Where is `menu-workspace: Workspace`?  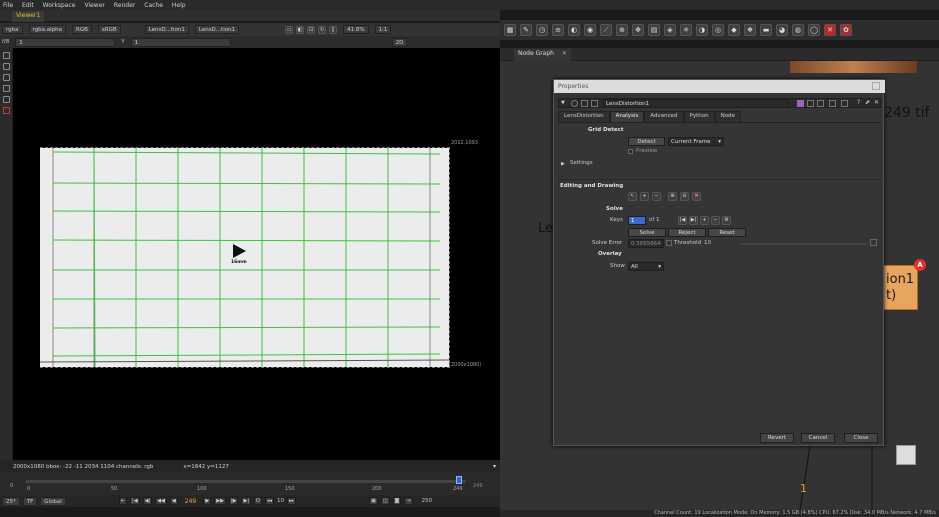
menu-workspace: Workspace is located at coordinates (59, 5).